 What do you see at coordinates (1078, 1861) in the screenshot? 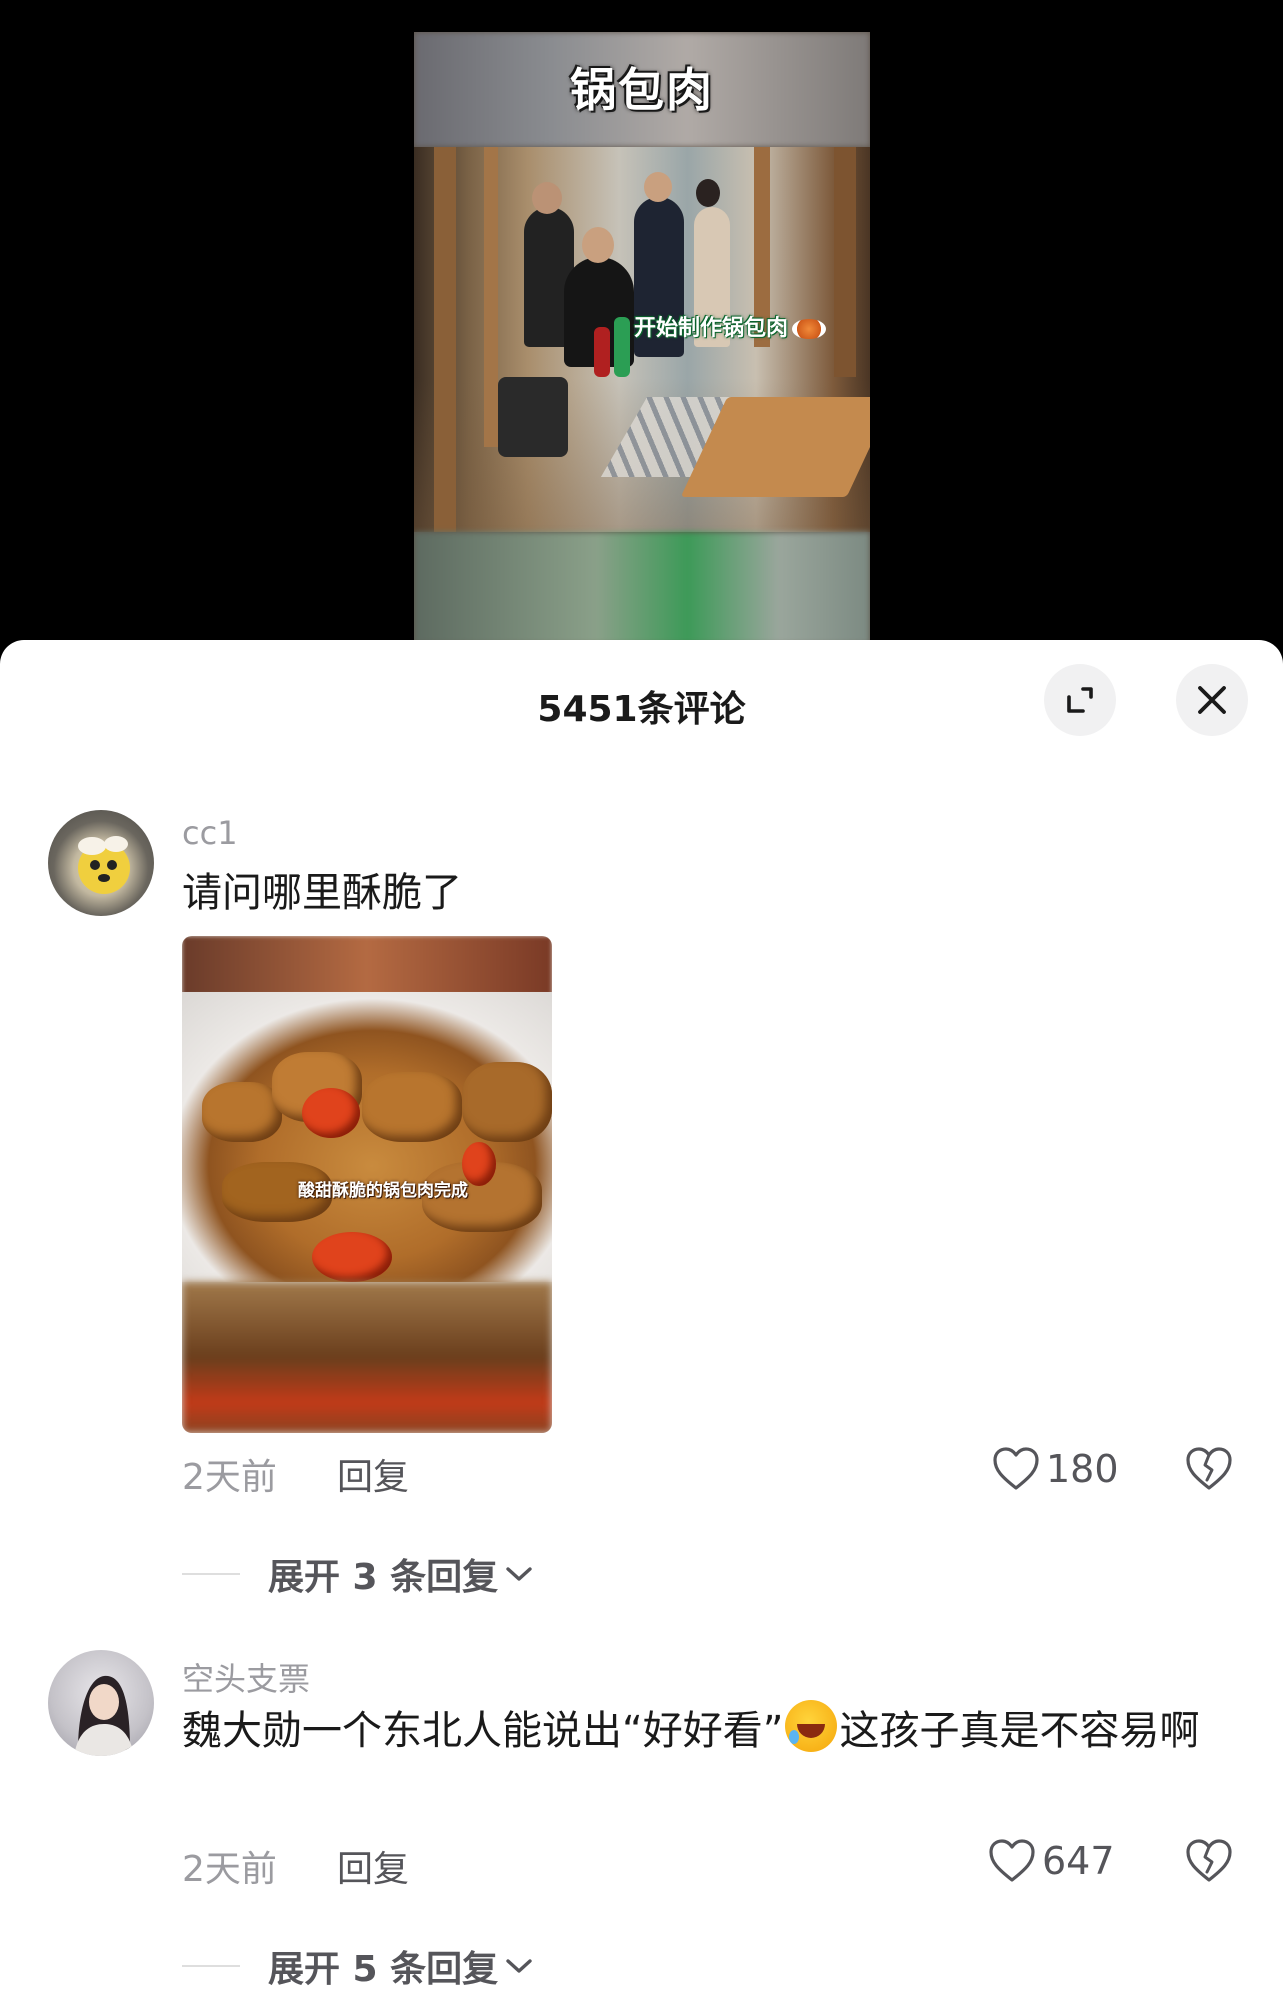
I see `like-count: 647` at bounding box center [1078, 1861].